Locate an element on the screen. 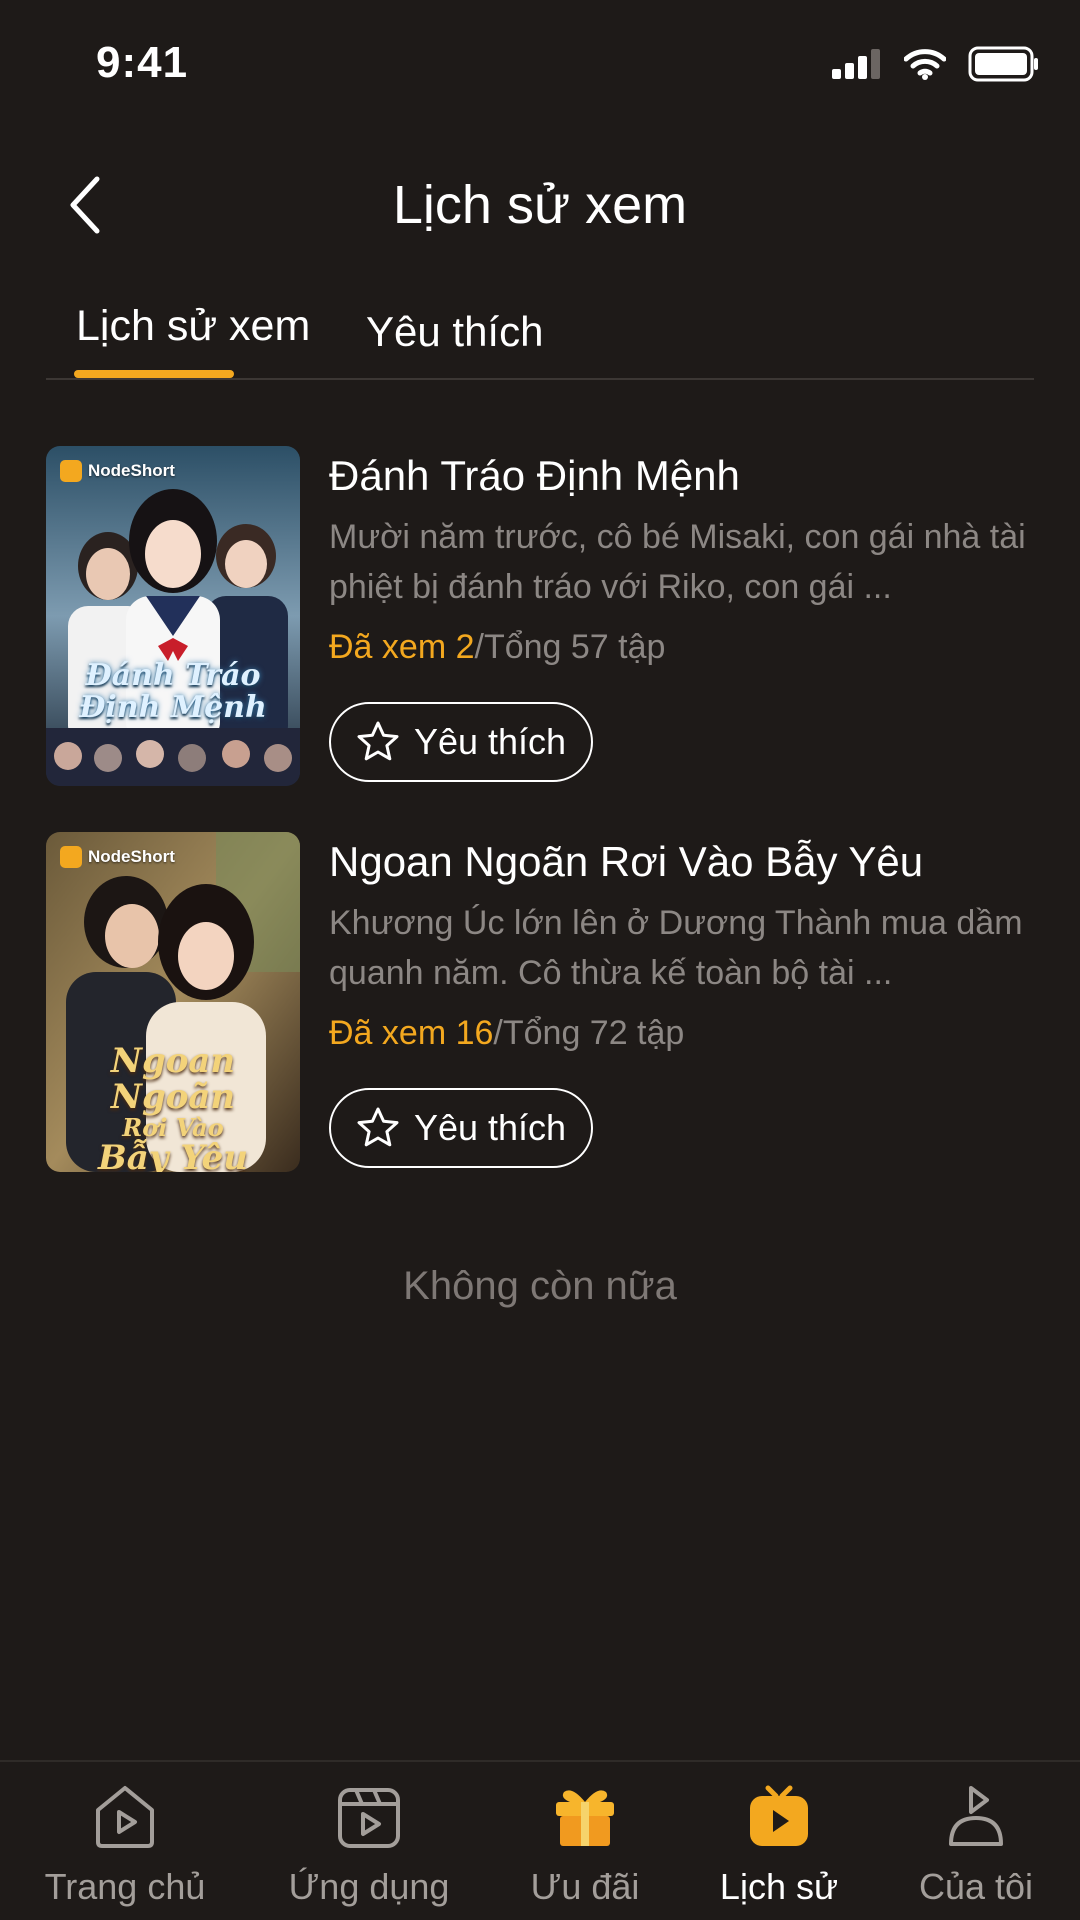 The image size is (1080, 1920). poster-title-line: Ngoan Ngoãn is located at coordinates (173, 1079).